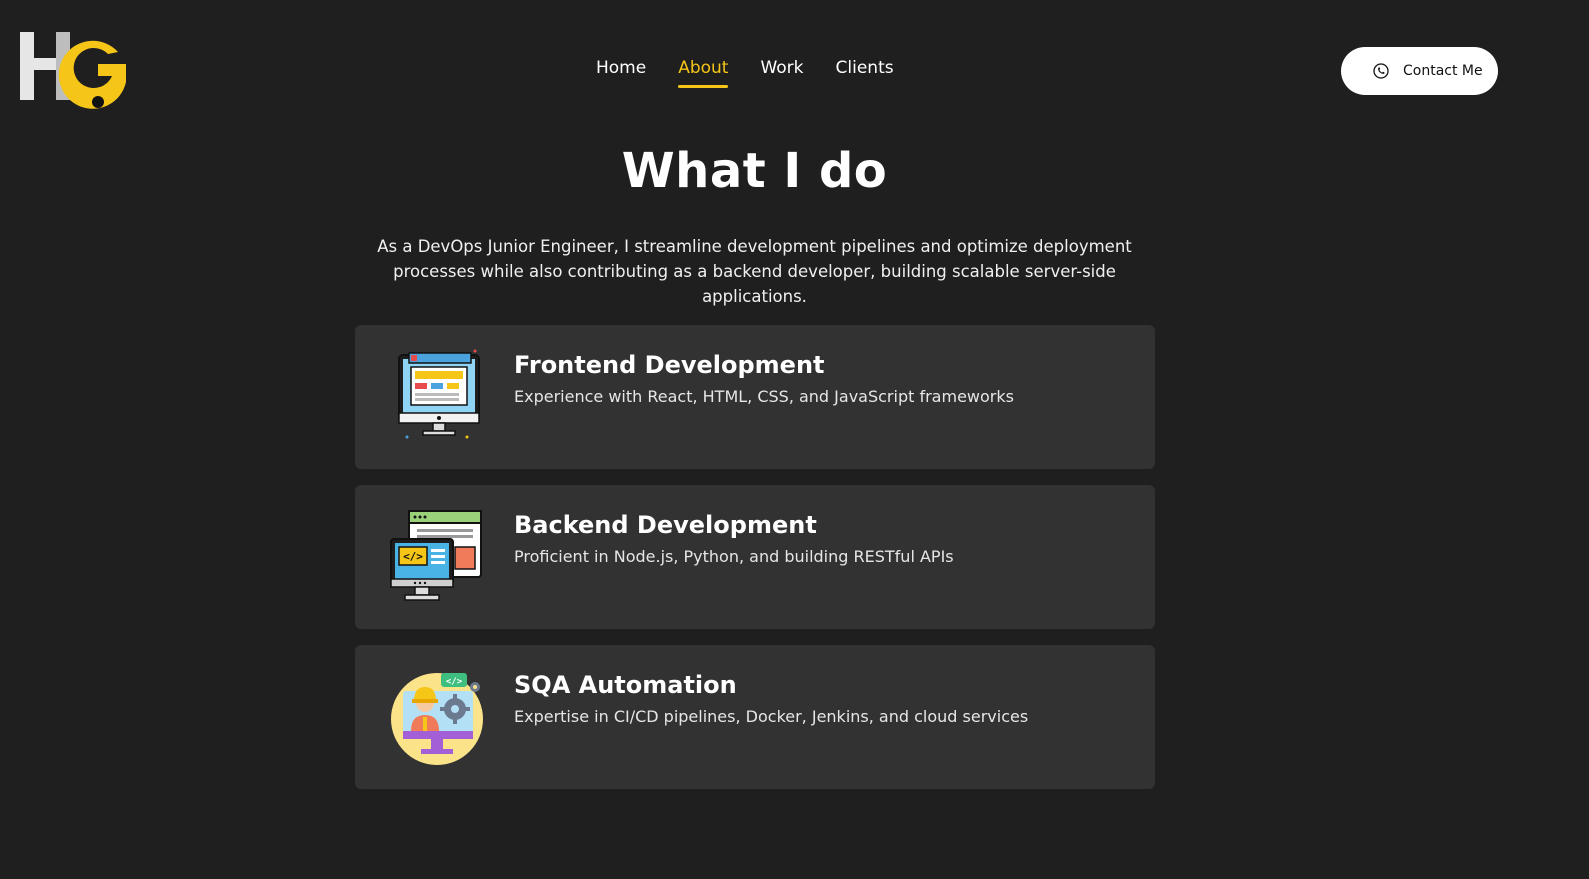  I want to click on nav-home: Home, so click(621, 73).